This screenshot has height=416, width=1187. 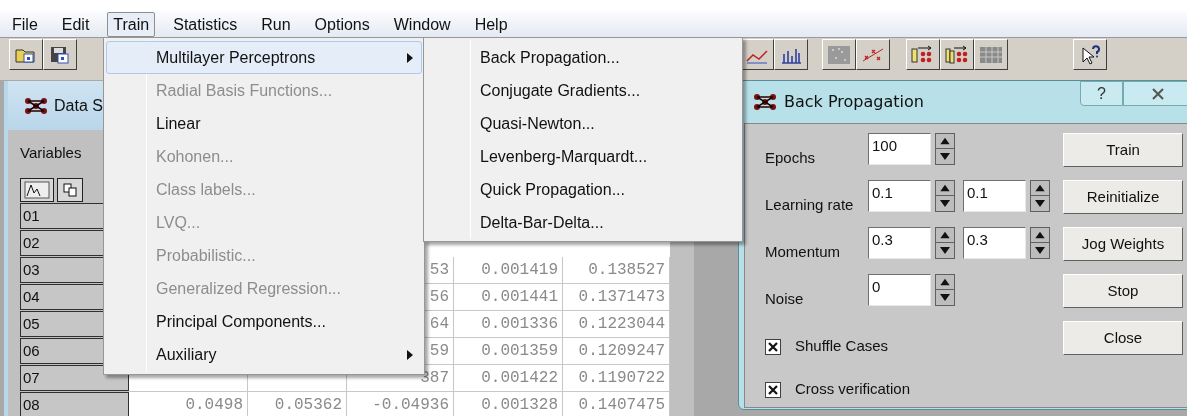 I want to click on table-cell: 0.001441, so click(x=508, y=297).